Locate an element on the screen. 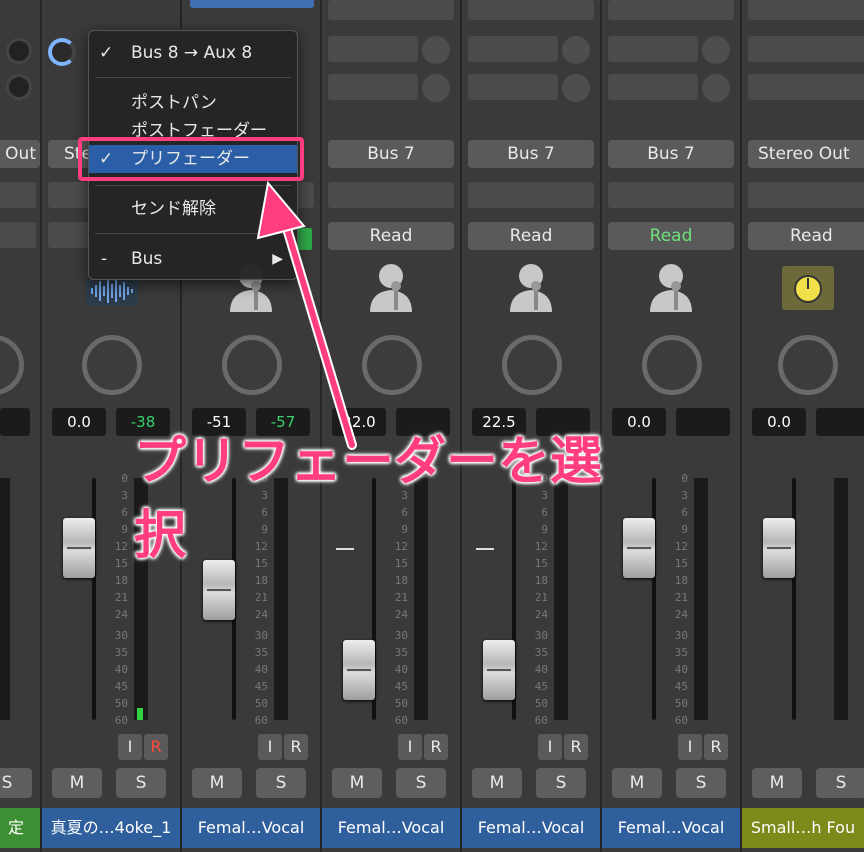 This screenshot has width=864, height=852. annotation-text-line1: プリフェーダーを選 is located at coordinates (368, 462).